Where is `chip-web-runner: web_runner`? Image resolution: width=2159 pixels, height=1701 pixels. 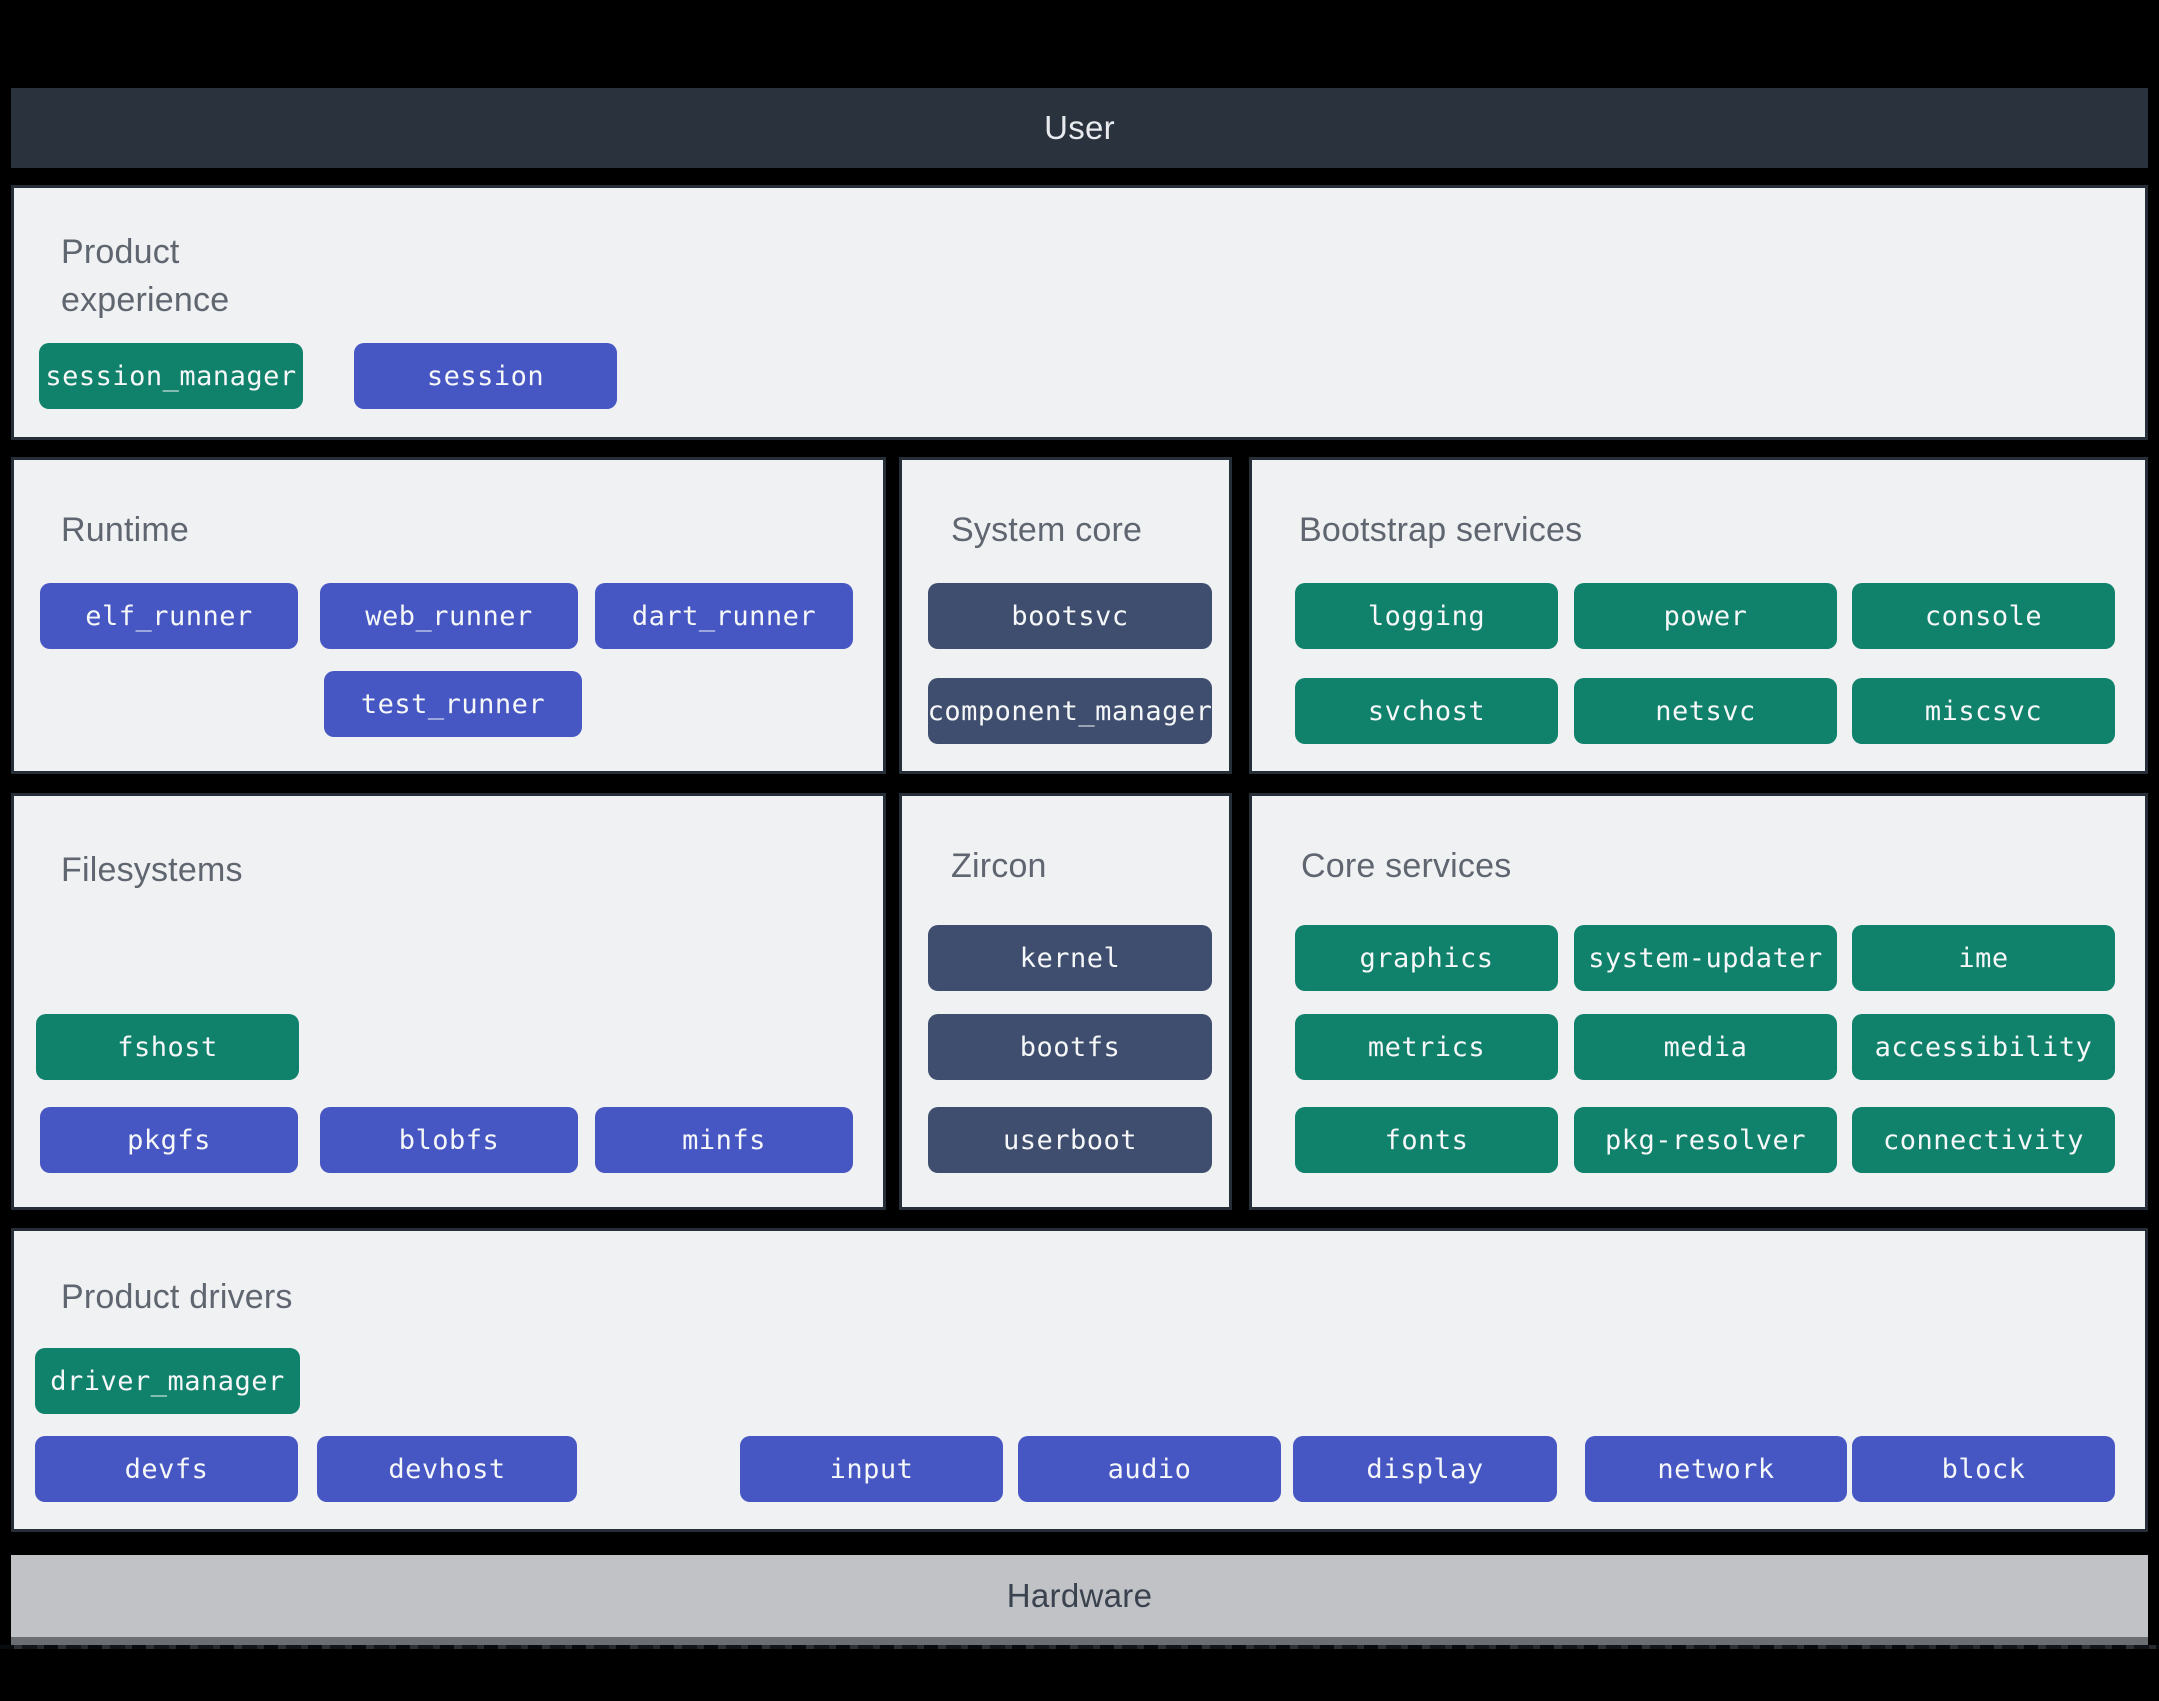 chip-web-runner: web_runner is located at coordinates (449, 616).